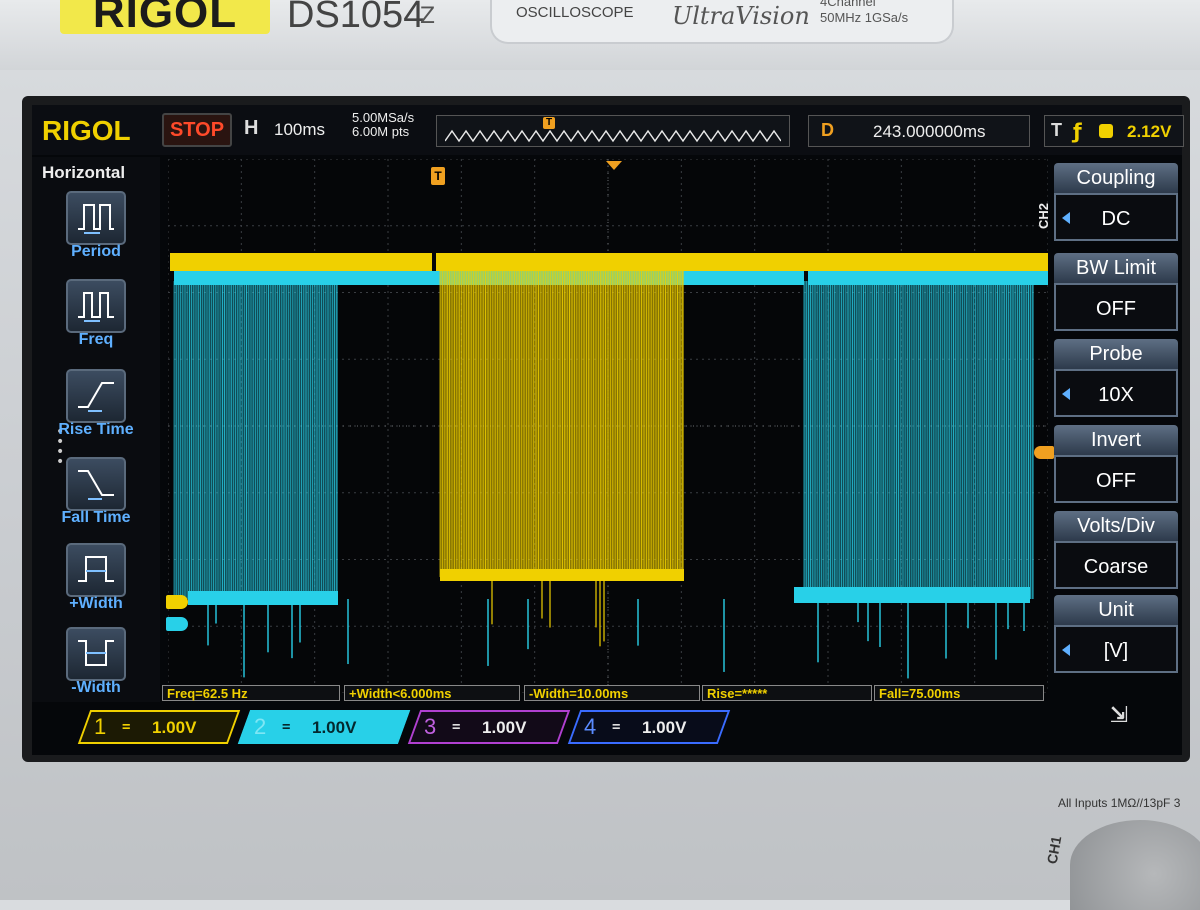 This screenshot has width=1200, height=910. I want to click on measure-positive-width: +Width, so click(96, 583).